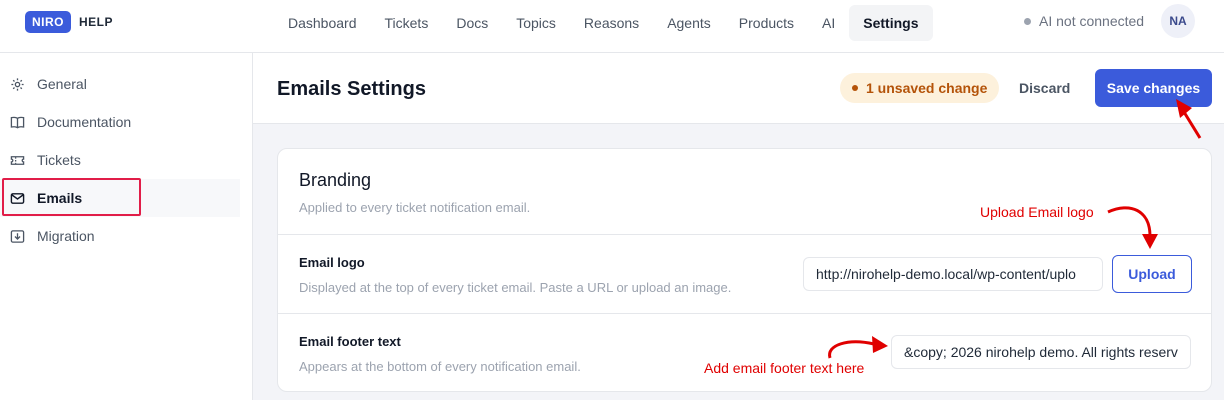 Image resolution: width=1224 pixels, height=400 pixels. Describe the element at coordinates (351, 89) in the screenshot. I see `page-title: Emails Settings` at that location.